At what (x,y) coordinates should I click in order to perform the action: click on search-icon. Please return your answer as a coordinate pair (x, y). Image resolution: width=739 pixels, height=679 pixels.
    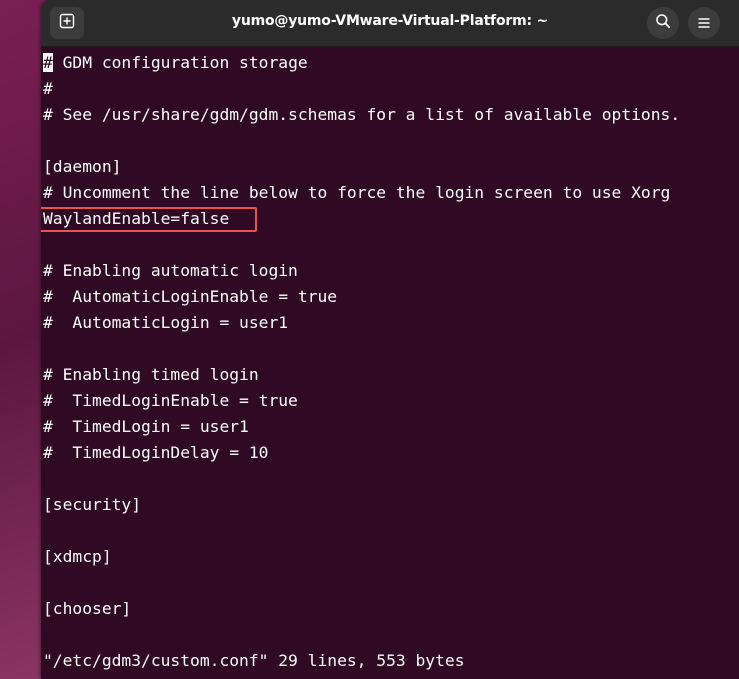
    Looking at the image, I should click on (663, 23).